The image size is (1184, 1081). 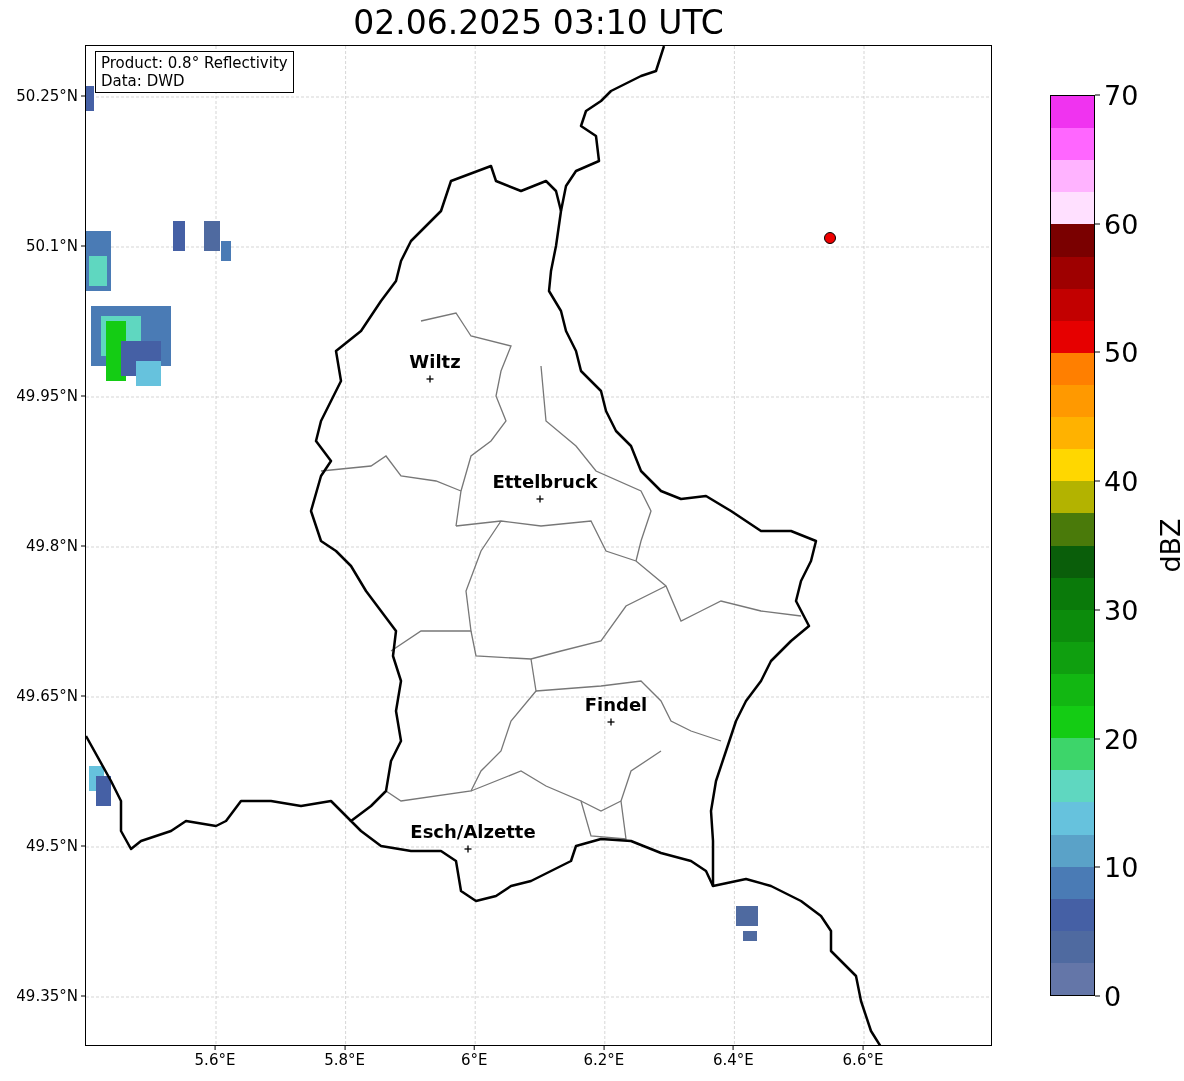 What do you see at coordinates (1113, 996) in the screenshot?
I see `colorbar-tick-label: 0` at bounding box center [1113, 996].